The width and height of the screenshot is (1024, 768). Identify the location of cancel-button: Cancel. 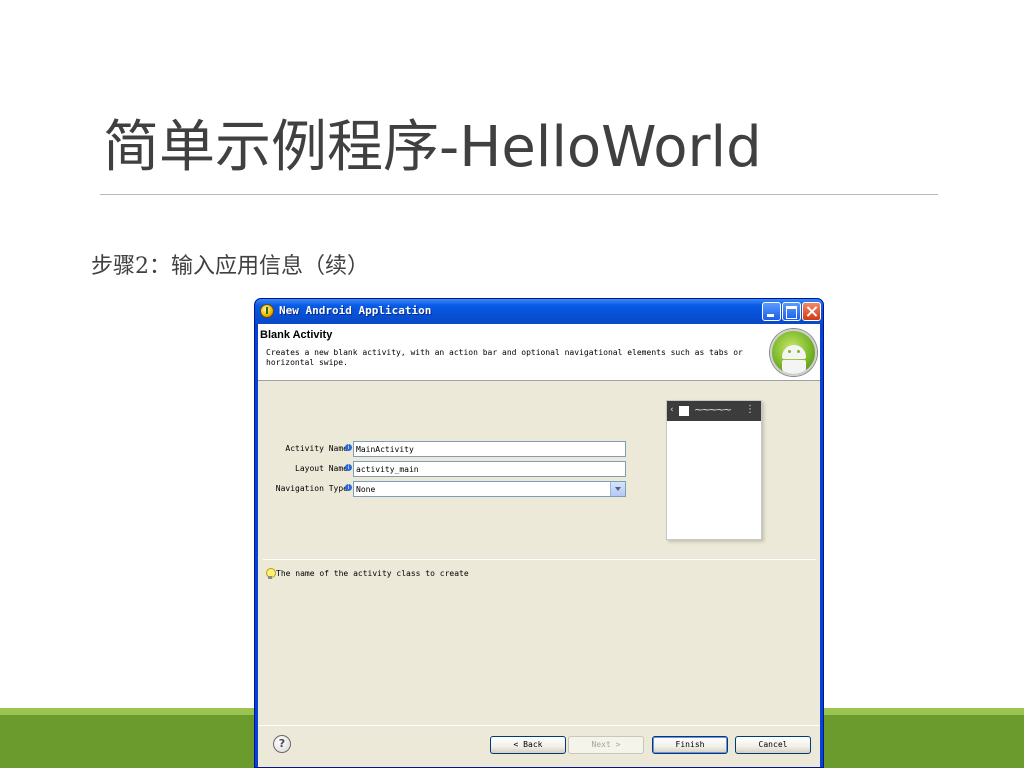
(773, 745).